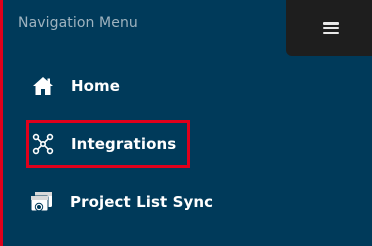  I want to click on nav-item-home: Home, so click(75, 86).